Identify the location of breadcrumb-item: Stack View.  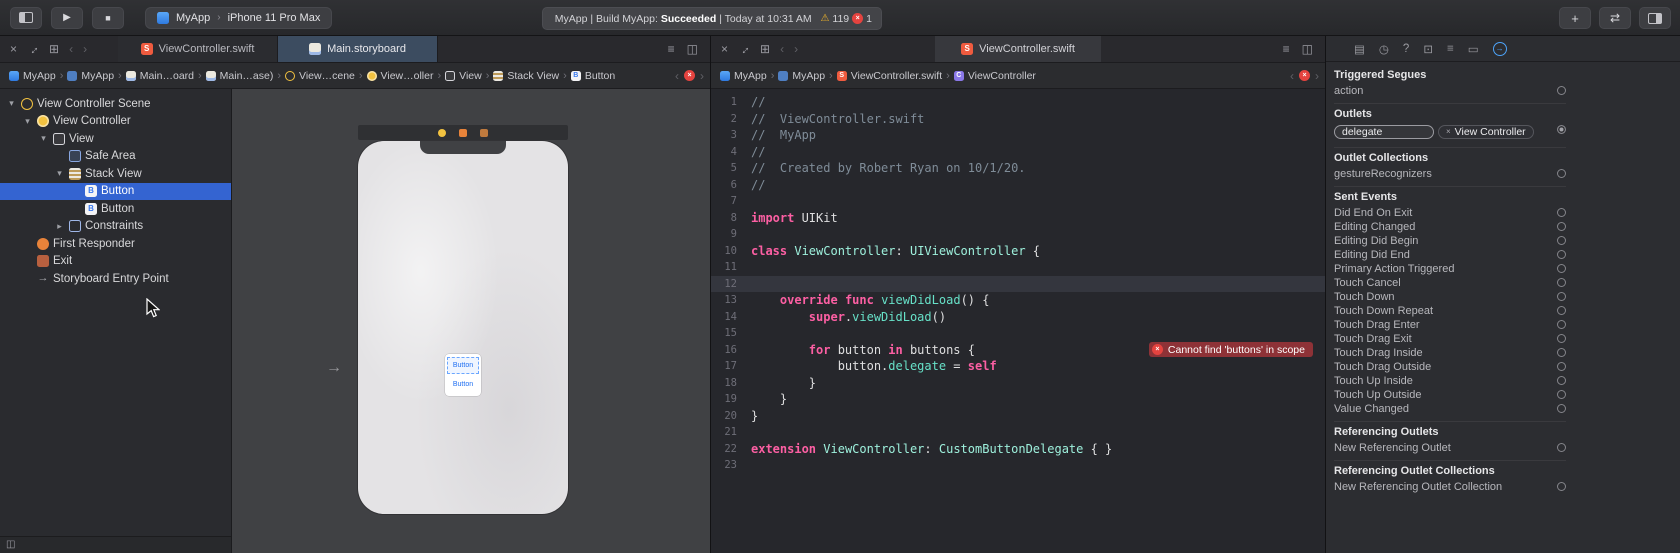
(526, 76).